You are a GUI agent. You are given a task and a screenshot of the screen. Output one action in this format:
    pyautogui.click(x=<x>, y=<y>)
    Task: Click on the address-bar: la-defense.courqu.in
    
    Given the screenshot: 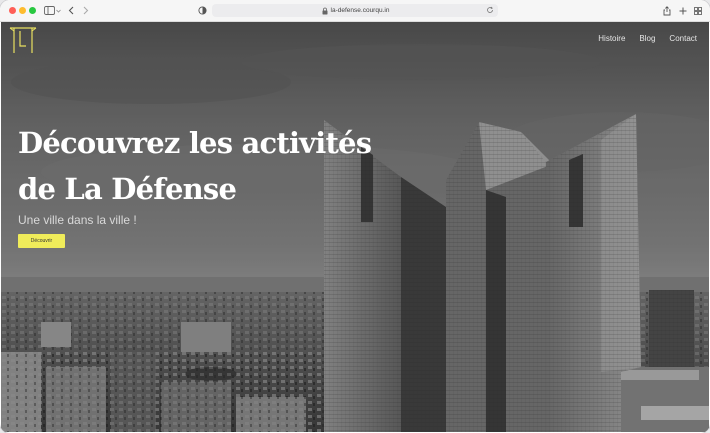 What is the action you would take?
    pyautogui.click(x=355, y=10)
    